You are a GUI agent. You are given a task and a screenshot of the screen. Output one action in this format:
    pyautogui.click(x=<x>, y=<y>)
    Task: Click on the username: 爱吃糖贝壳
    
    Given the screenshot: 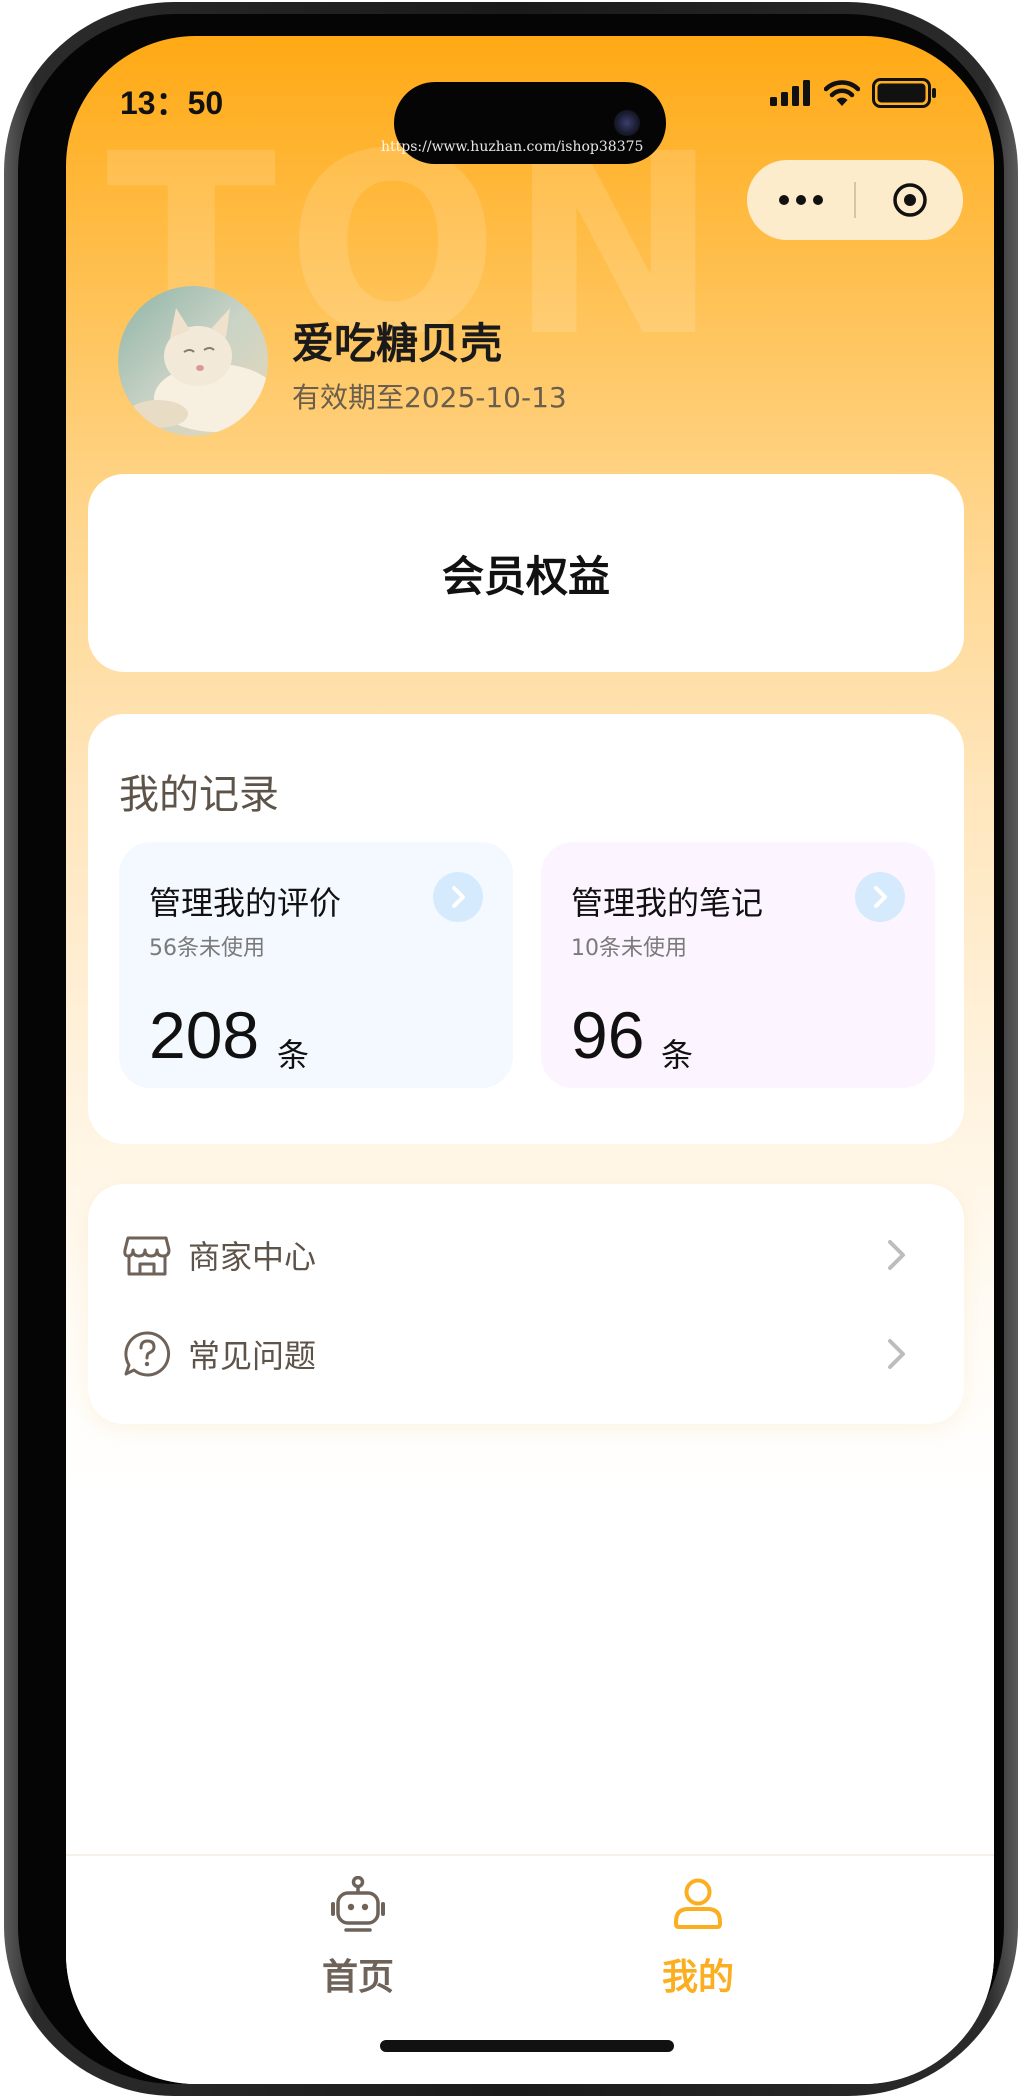 What is the action you would take?
    pyautogui.click(x=397, y=343)
    